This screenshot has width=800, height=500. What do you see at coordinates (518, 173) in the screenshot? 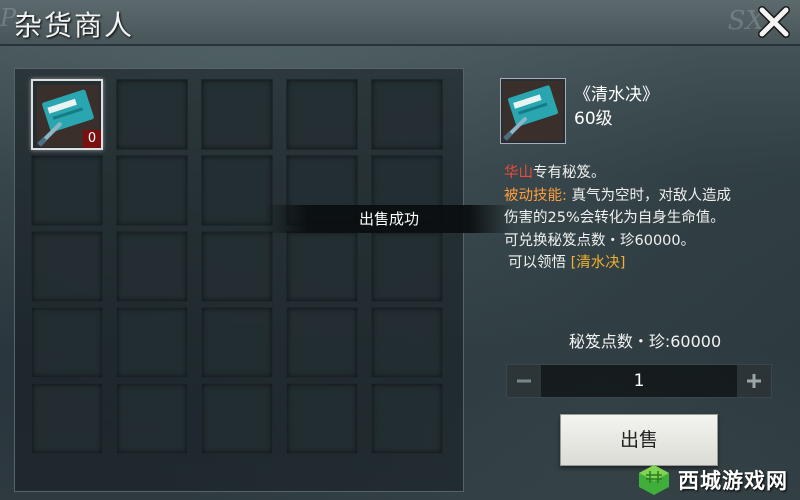
I see `sect-name: 华山` at bounding box center [518, 173].